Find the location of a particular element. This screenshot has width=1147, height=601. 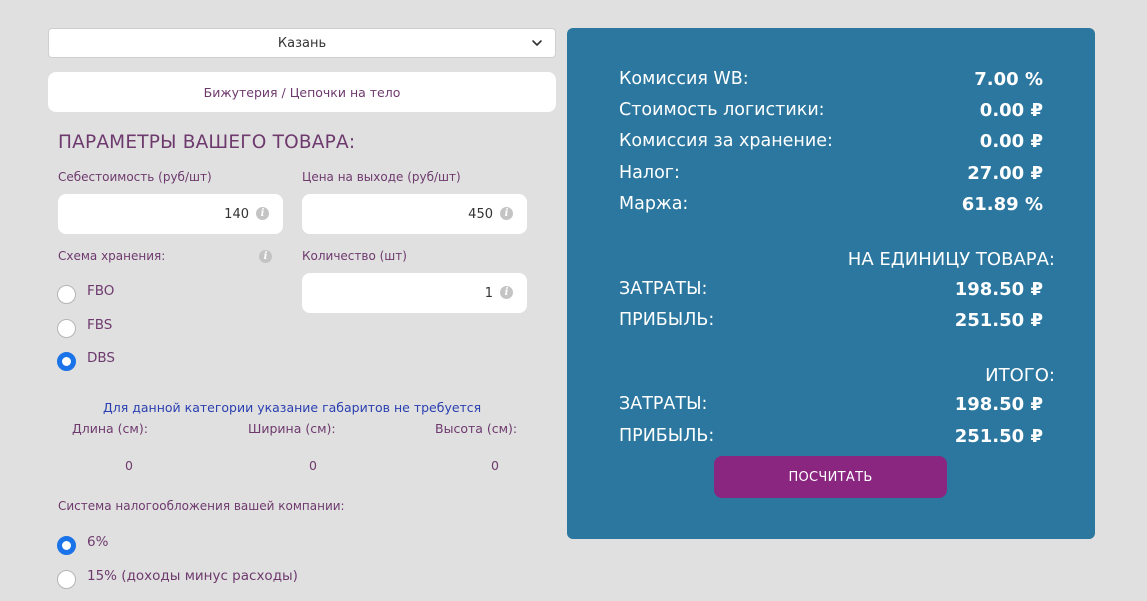

calculate-button-label: ПОСЧИТАТЬ is located at coordinates (830, 477).